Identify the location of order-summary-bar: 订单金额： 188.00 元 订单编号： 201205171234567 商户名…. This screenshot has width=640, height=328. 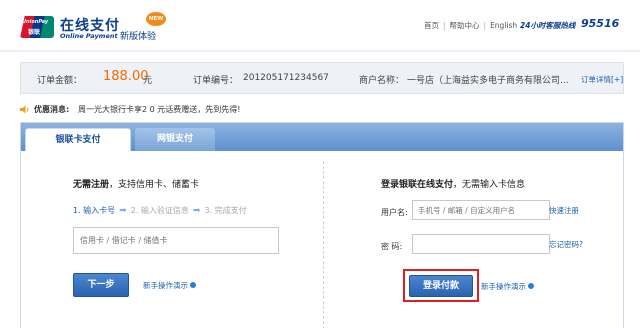
(322, 78).